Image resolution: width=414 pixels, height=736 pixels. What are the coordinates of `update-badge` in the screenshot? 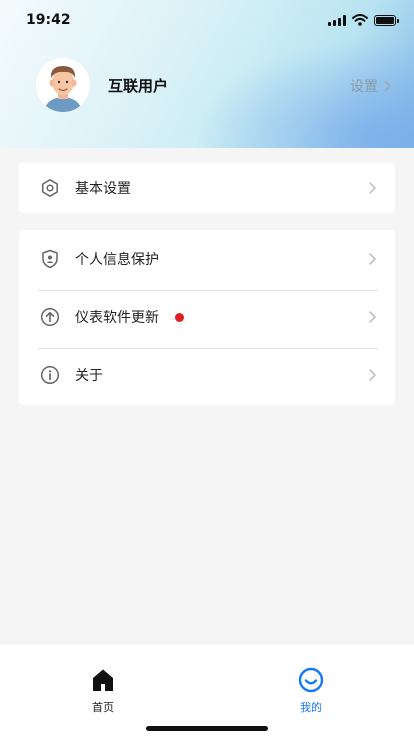 It's located at (179, 317).